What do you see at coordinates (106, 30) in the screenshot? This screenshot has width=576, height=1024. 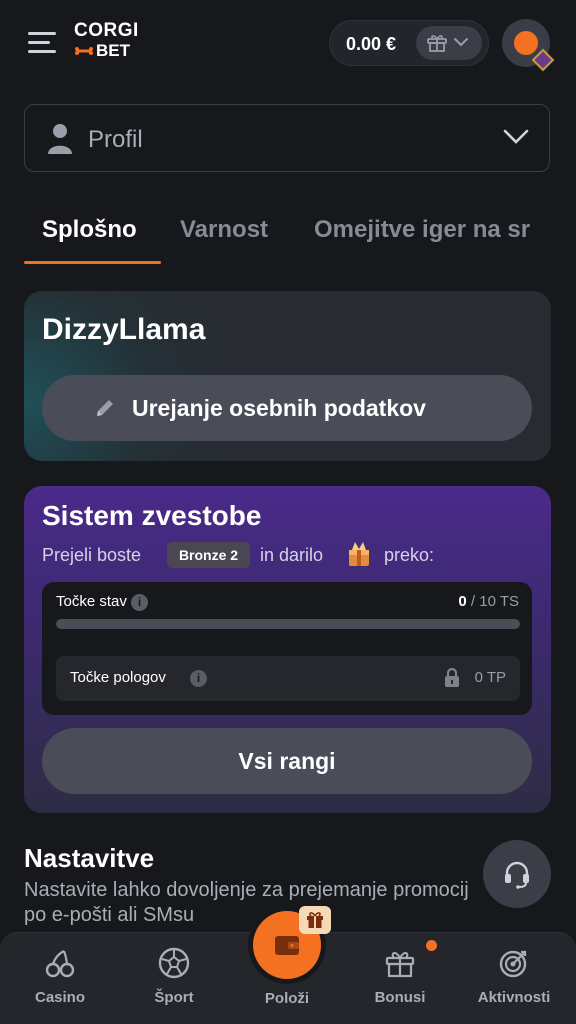 I see `logo-text-top: CORGI` at bounding box center [106, 30].